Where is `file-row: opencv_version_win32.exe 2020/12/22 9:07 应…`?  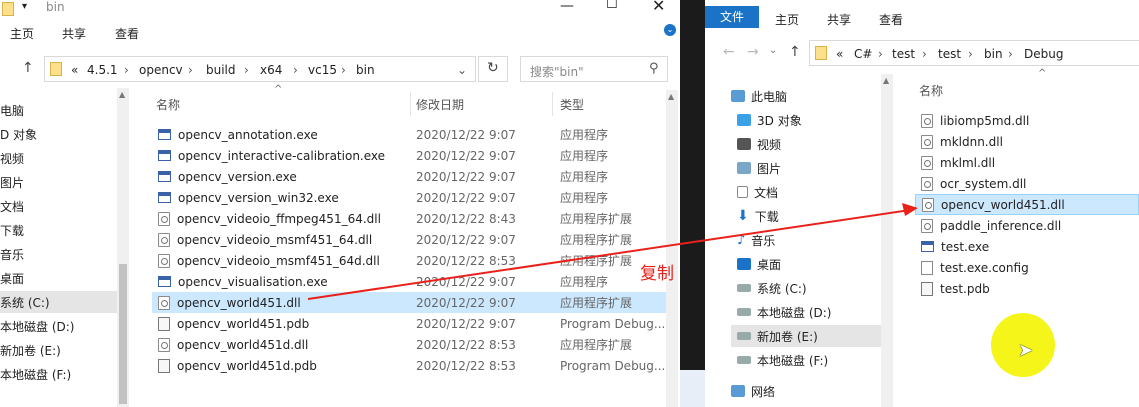
file-row: opencv_version_win32.exe 2020/12/22 9:07 应… is located at coordinates (409, 197).